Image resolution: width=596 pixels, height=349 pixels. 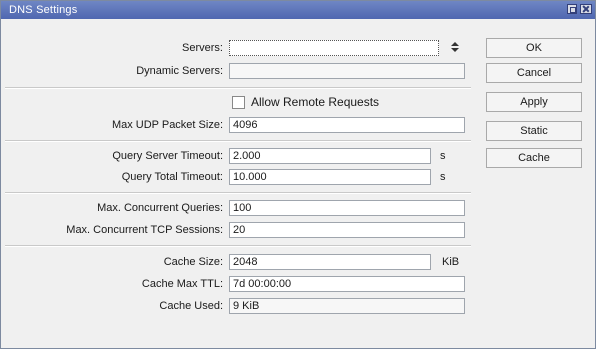 What do you see at coordinates (298, 10) in the screenshot?
I see `title-bar: DNS Settings` at bounding box center [298, 10].